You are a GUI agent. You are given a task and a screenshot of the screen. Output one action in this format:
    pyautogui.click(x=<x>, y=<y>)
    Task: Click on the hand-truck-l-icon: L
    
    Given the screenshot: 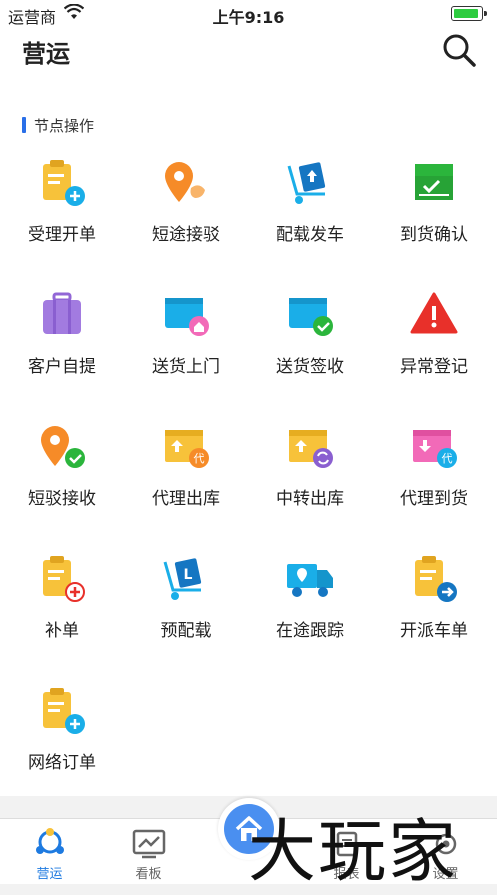 What is the action you would take?
    pyautogui.click(x=186, y=579)
    